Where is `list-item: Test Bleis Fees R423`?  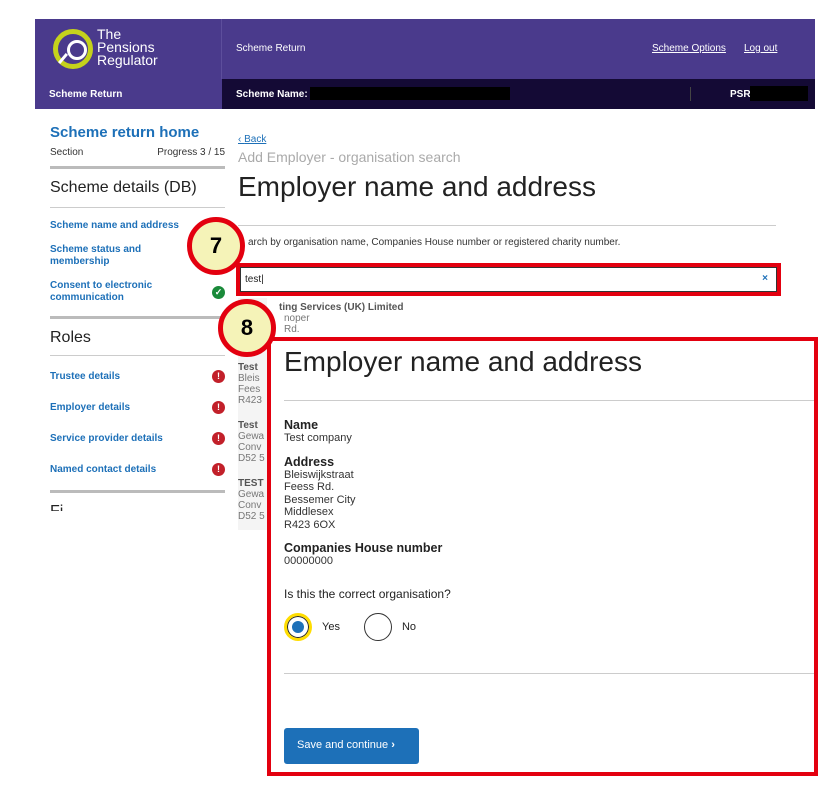
list-item: Test Bleis Fees R423 is located at coordinates (252, 384).